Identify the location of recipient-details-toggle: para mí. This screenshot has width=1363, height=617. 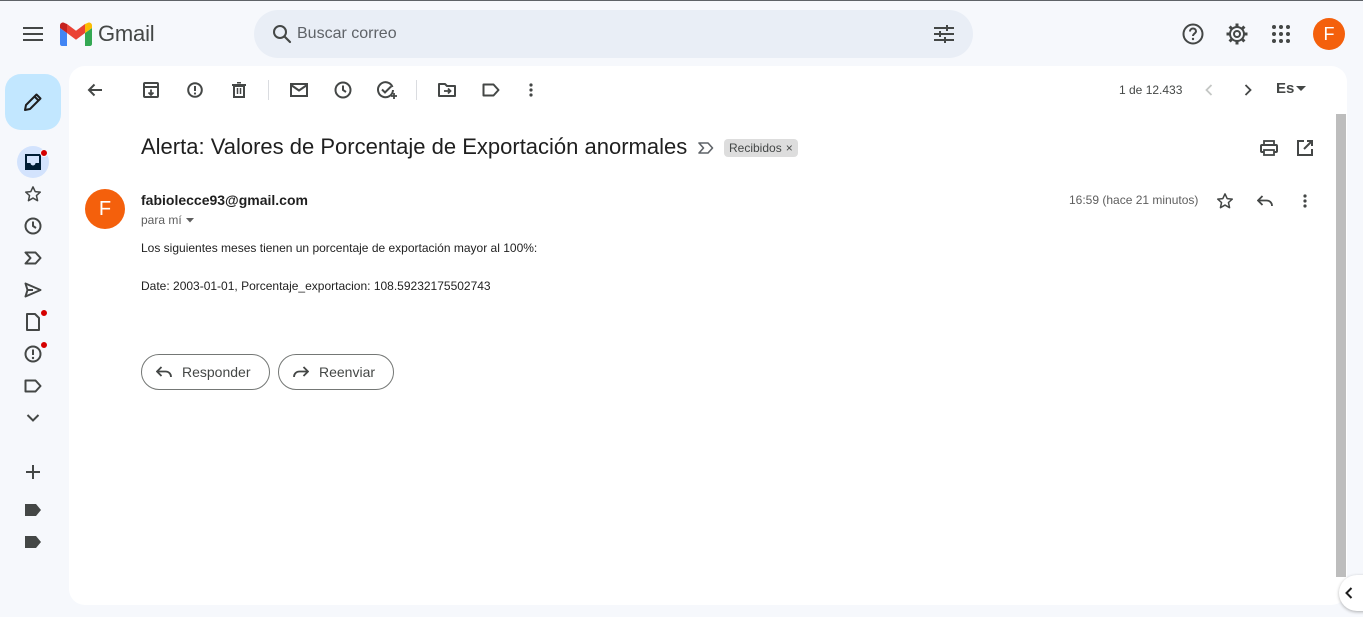
(167, 220).